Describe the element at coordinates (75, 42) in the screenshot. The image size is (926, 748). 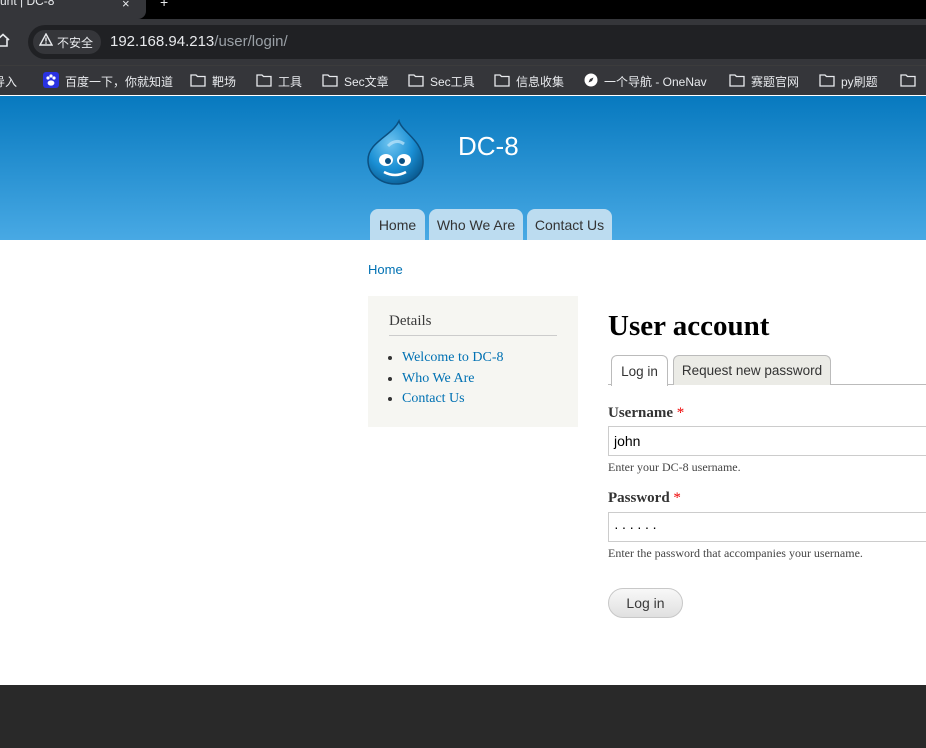
I see `security-label: 不安全` at that location.